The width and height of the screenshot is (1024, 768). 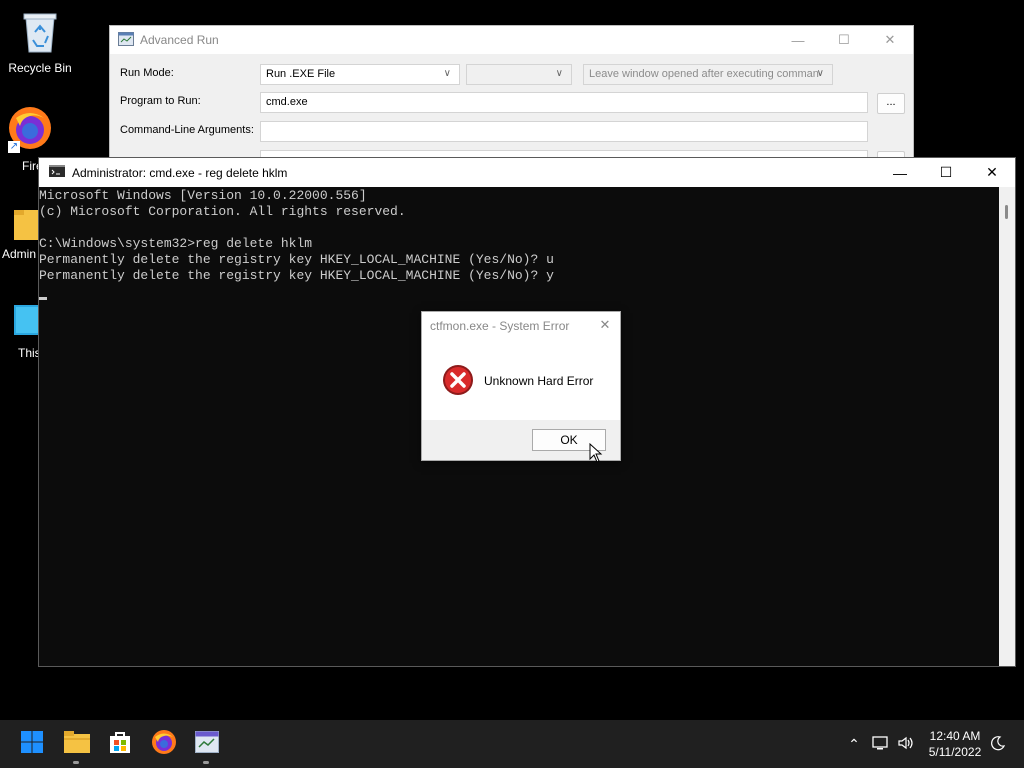 I want to click on moon-icon, so click(x=998, y=744).